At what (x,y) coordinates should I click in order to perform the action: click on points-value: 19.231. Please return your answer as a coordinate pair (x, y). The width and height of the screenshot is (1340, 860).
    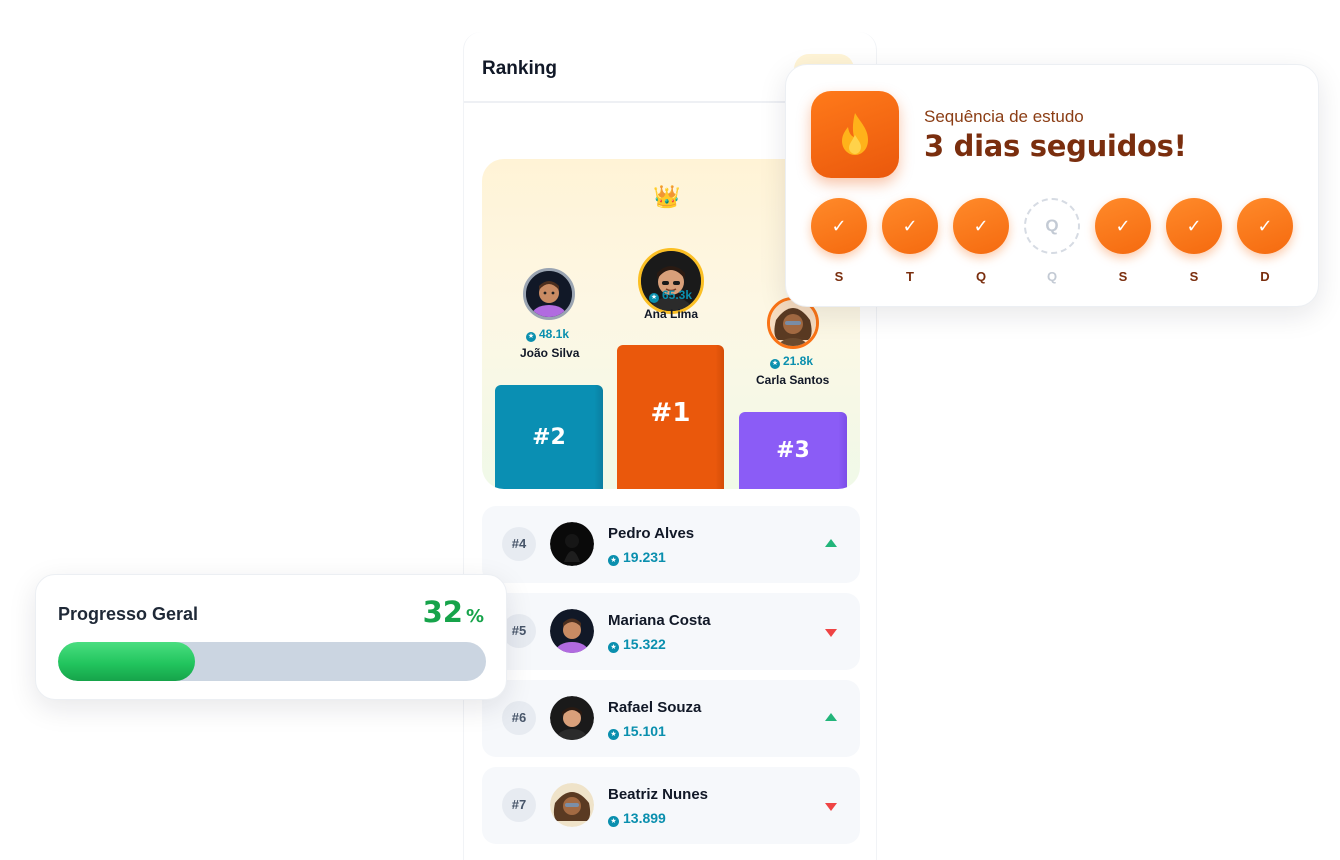
    Looking at the image, I should click on (644, 557).